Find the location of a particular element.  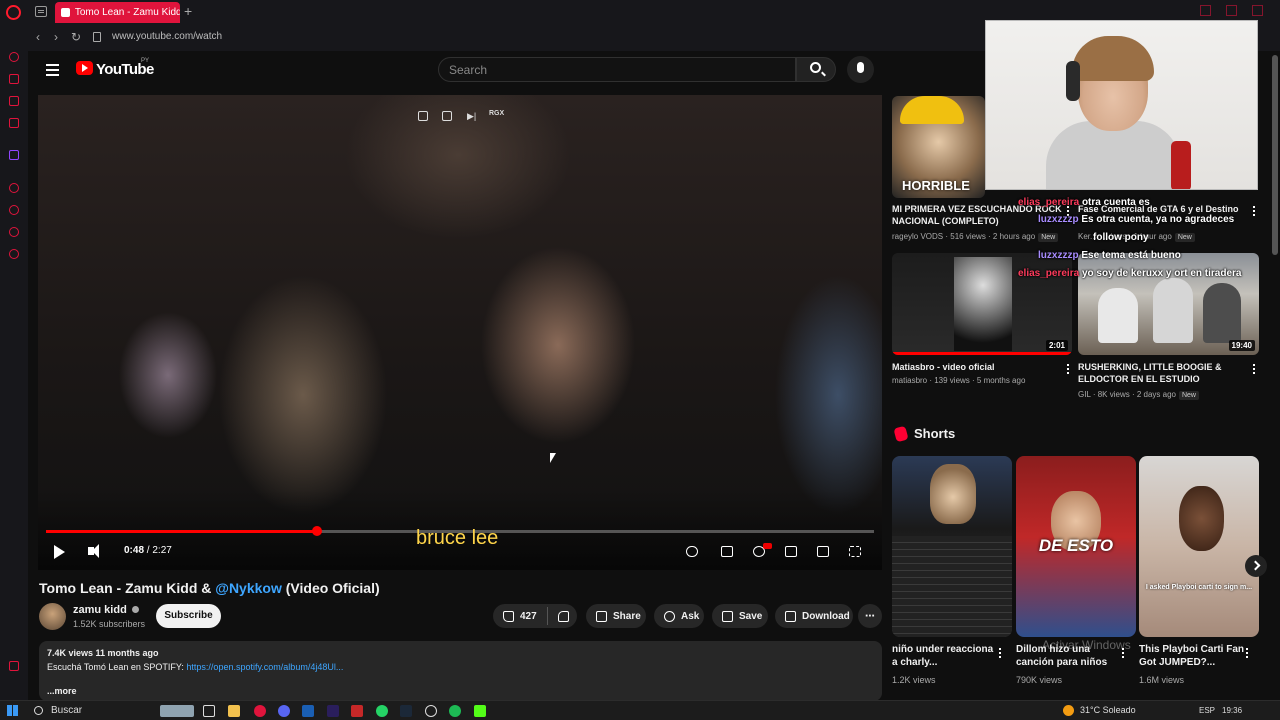

steam-icon is located at coordinates (406, 711).